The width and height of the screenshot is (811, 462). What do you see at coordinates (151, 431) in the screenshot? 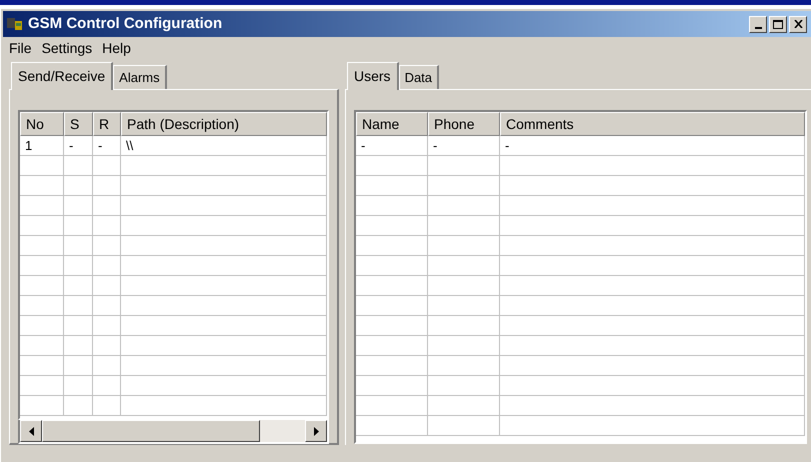
I see `scroll-thumb` at bounding box center [151, 431].